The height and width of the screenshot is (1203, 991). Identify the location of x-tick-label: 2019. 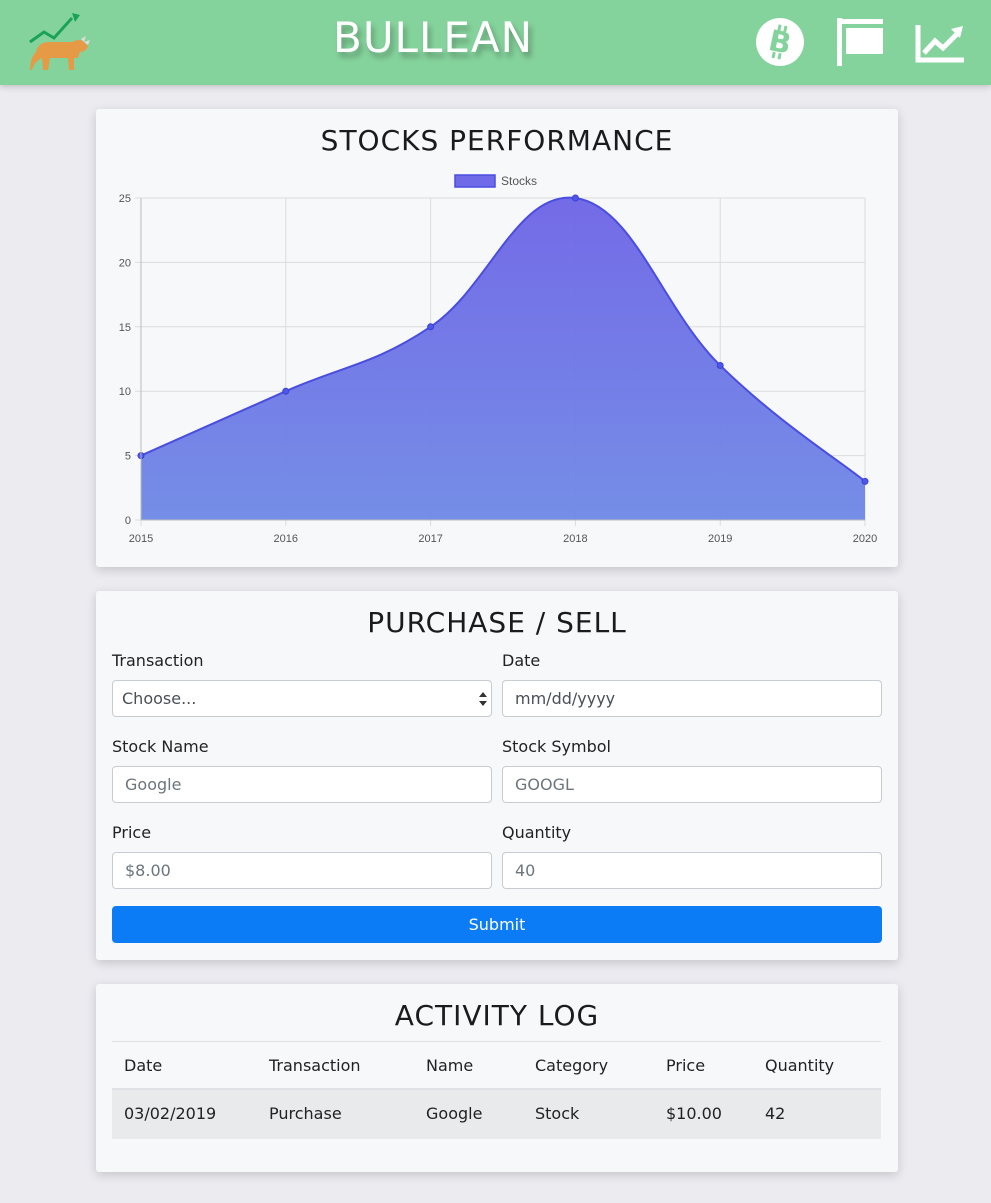
(720, 539).